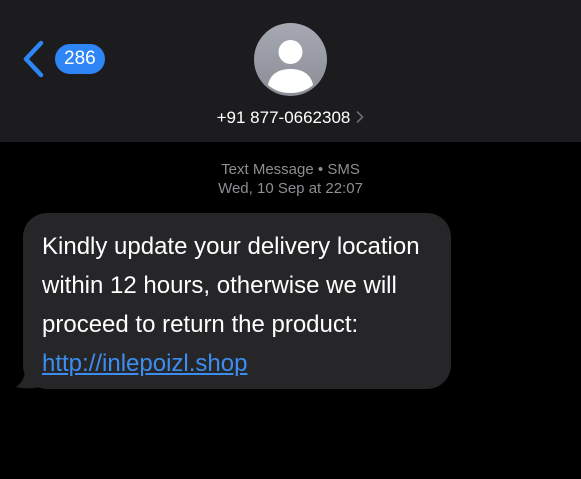 The height and width of the screenshot is (479, 581). I want to click on contact-avatar, so click(290, 59).